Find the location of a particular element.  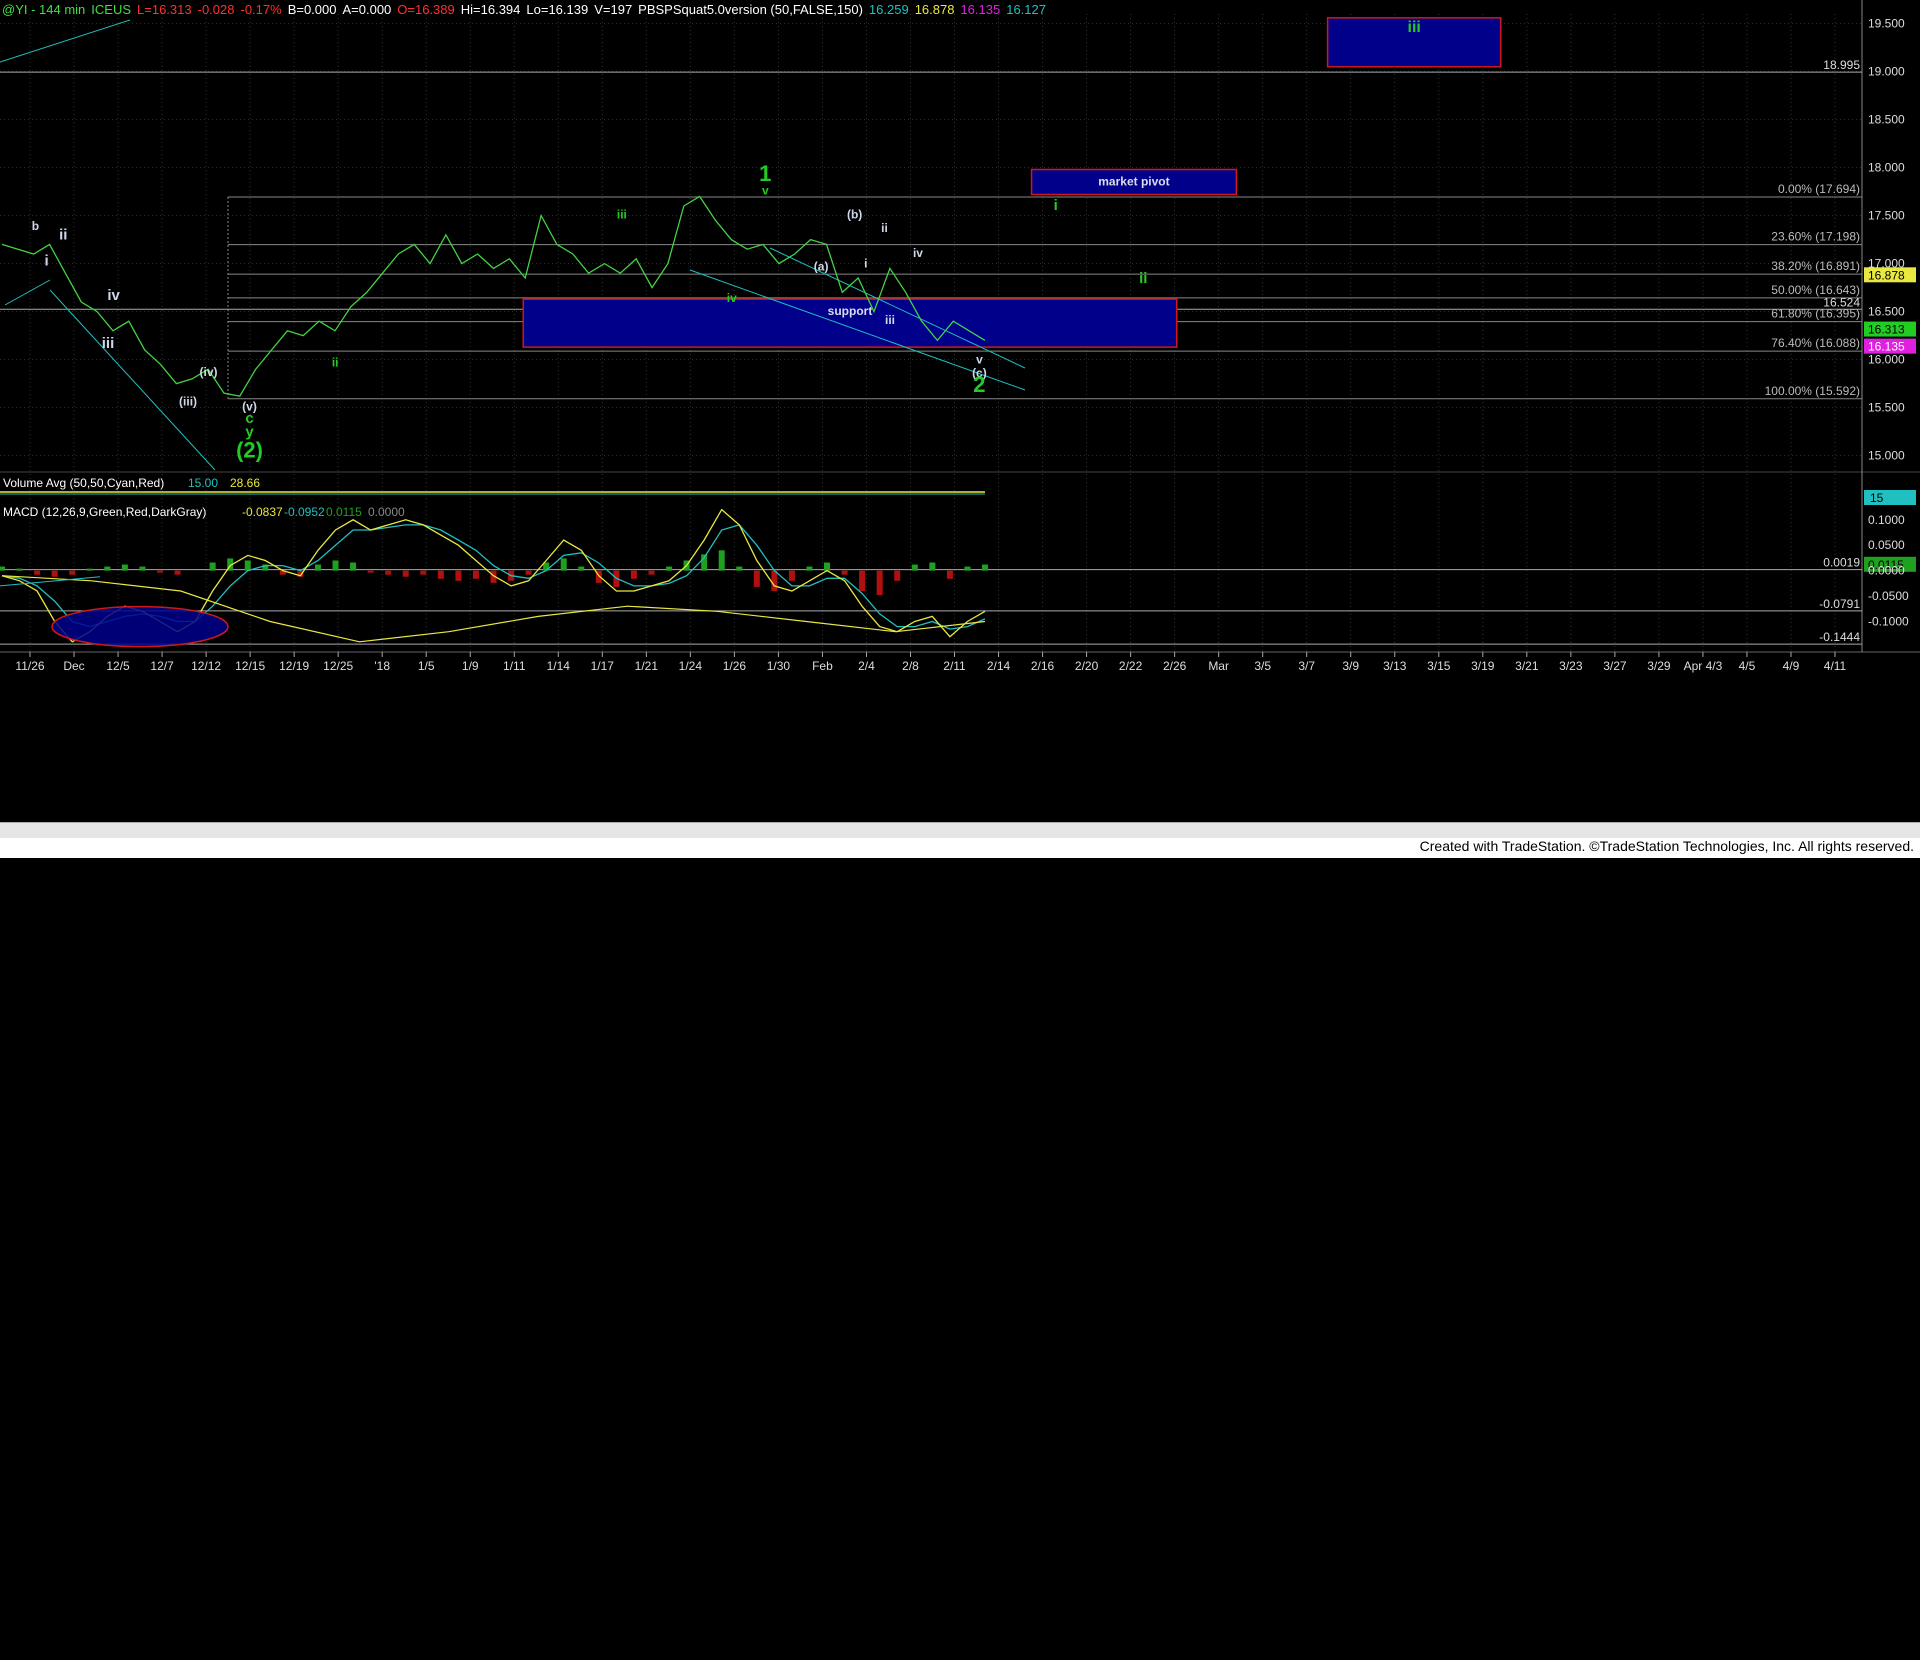

change-pct: -0.17% is located at coordinates (261, 9).